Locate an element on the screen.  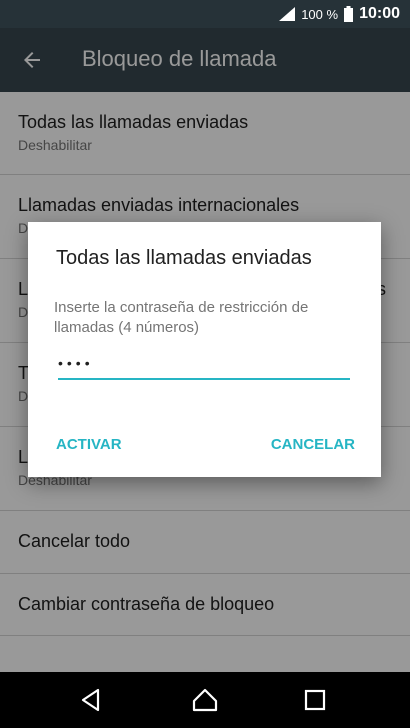
recents-icon is located at coordinates (315, 700).